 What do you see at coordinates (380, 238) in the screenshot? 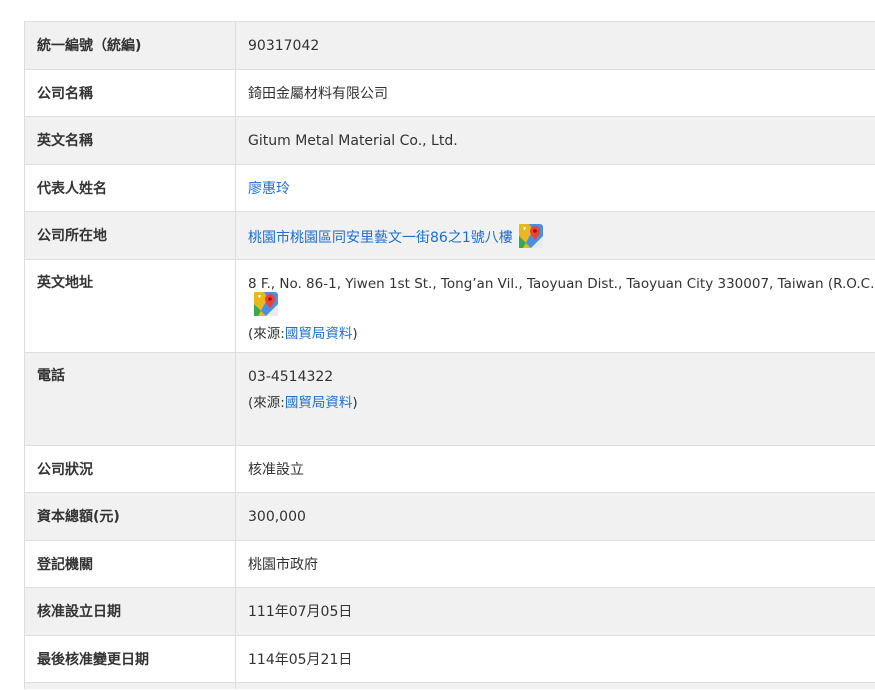
I see `address-link: 桃園市桃園區同安里藝文一街86之1號八樓` at bounding box center [380, 238].